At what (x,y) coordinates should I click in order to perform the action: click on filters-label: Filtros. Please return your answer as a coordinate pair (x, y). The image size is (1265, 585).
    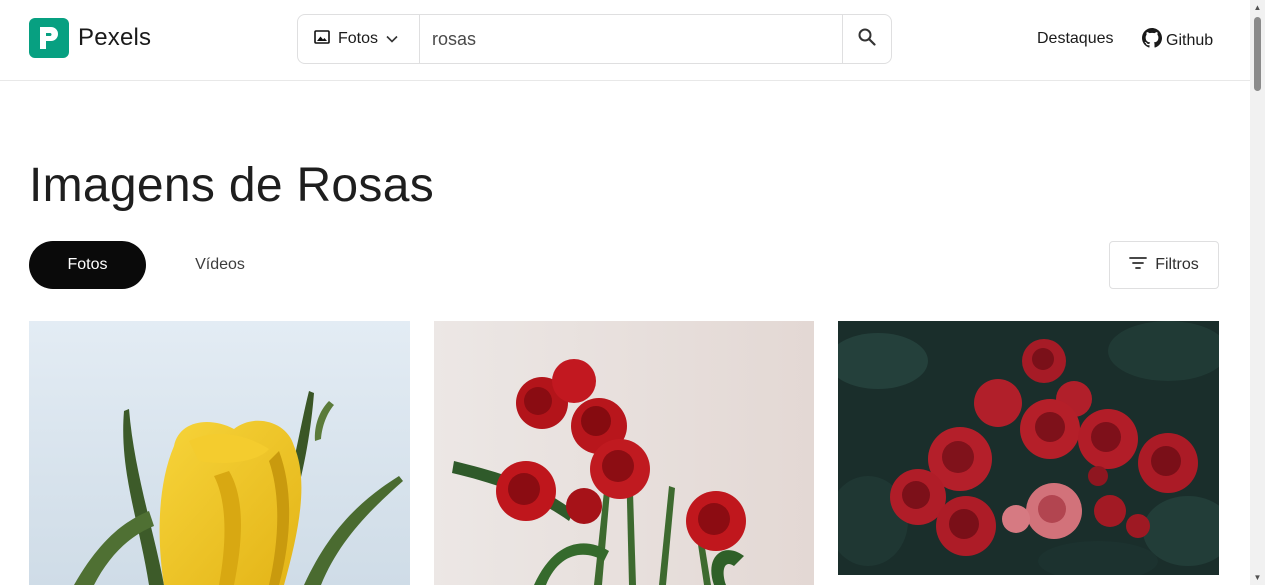
    Looking at the image, I should click on (1177, 264).